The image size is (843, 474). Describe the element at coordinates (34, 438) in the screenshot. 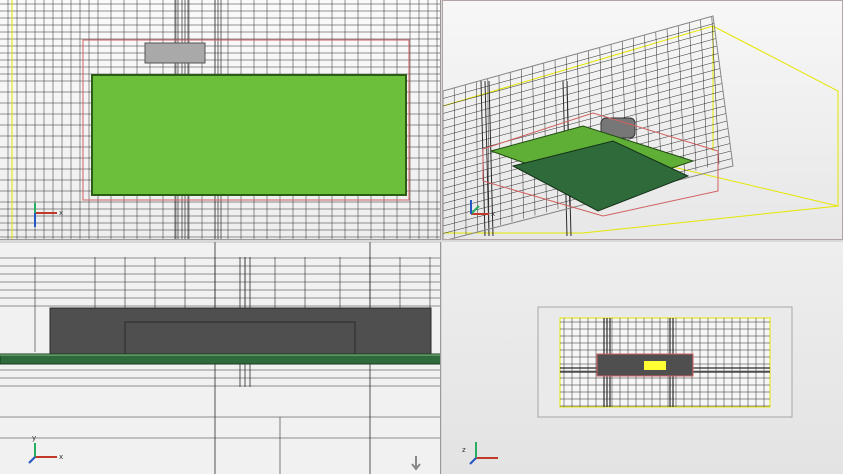

I see `axis-y-label: y` at that location.